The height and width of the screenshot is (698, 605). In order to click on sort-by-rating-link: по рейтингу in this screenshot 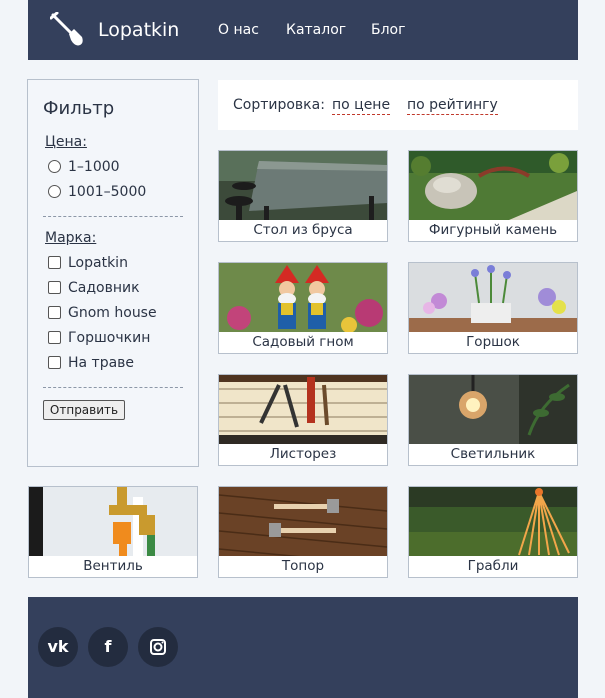, I will do `click(452, 106)`.